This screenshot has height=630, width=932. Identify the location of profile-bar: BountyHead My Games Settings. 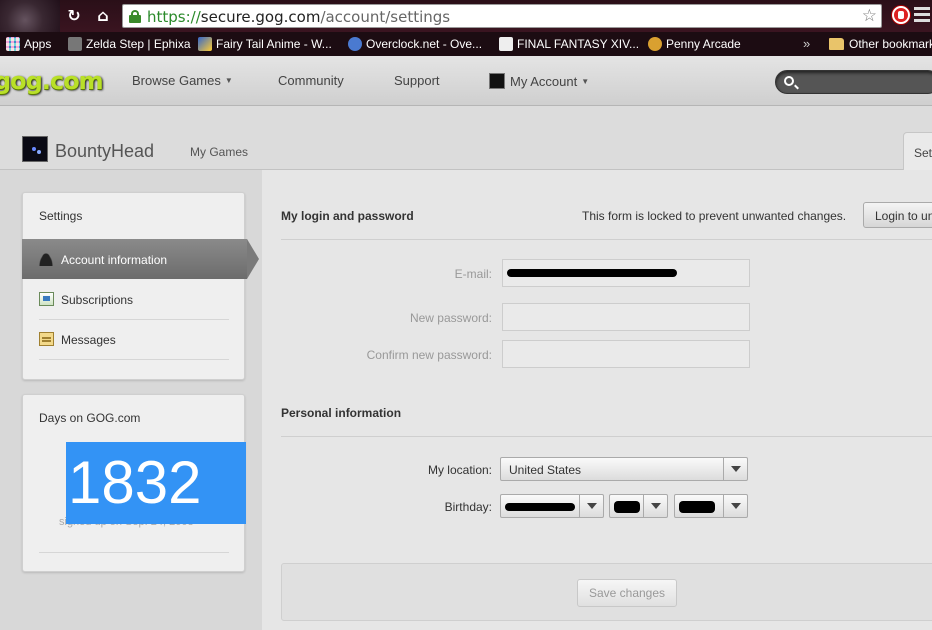
(466, 138).